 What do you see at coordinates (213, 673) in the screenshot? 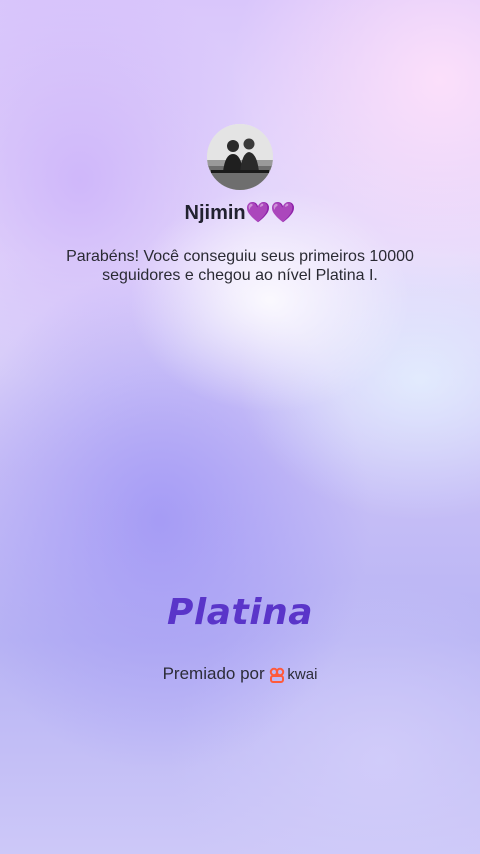
I see `awarded-by-label: Premiado por` at bounding box center [213, 673].